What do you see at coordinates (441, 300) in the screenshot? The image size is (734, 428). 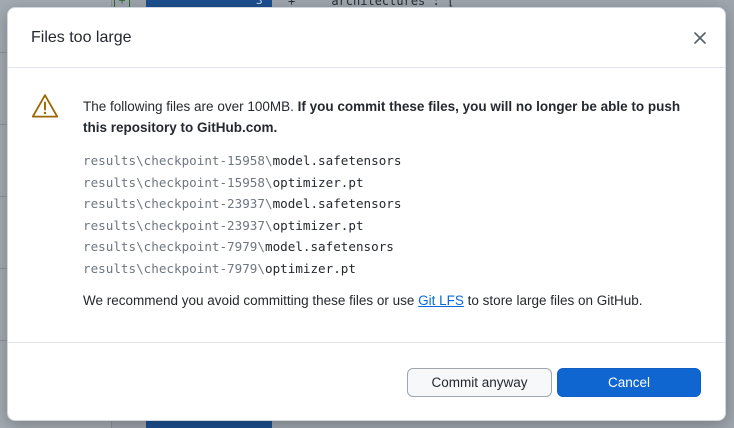 I see `git-lfs-link: Git LFS` at bounding box center [441, 300].